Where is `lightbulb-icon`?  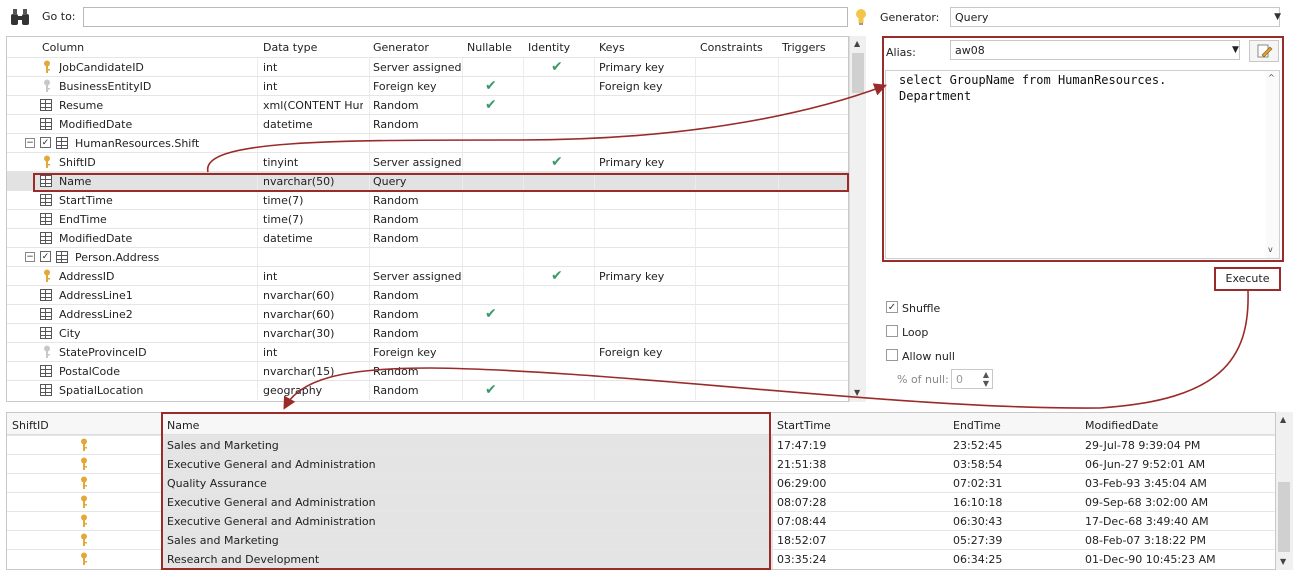
lightbulb-icon is located at coordinates (861, 17).